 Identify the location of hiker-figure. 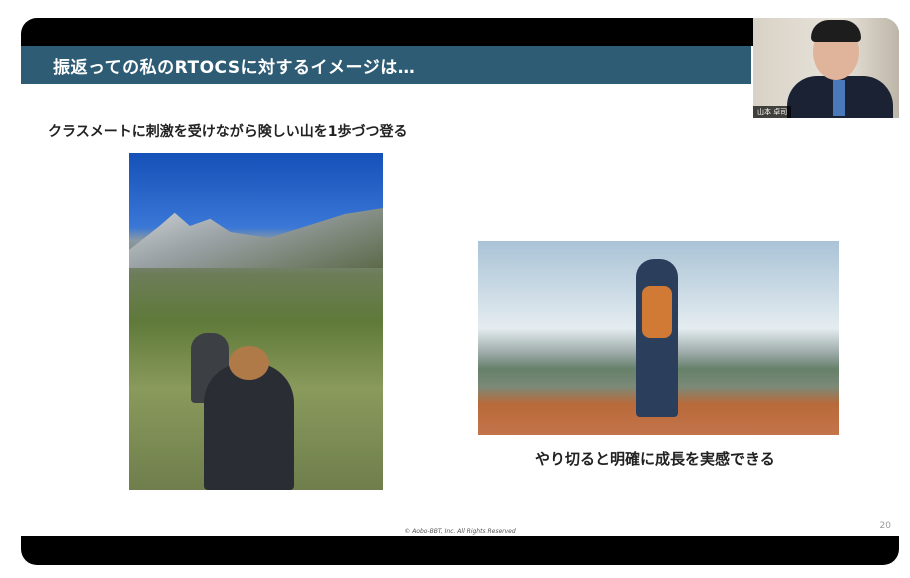
(249, 426).